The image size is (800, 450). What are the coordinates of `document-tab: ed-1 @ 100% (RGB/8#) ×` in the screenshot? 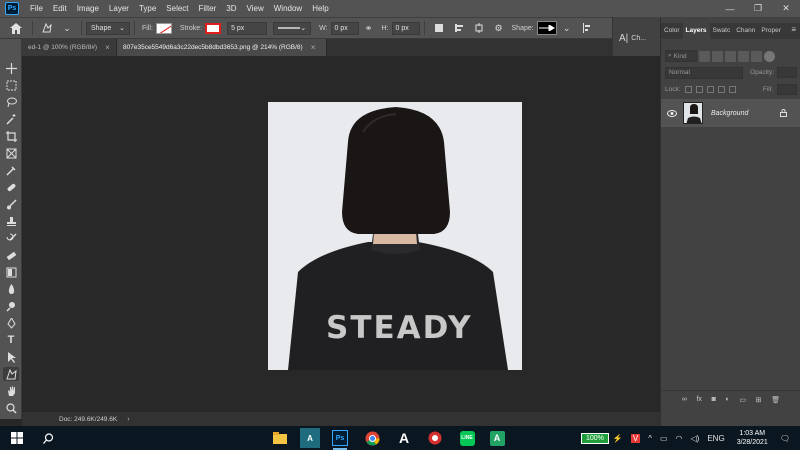 It's located at (69, 47).